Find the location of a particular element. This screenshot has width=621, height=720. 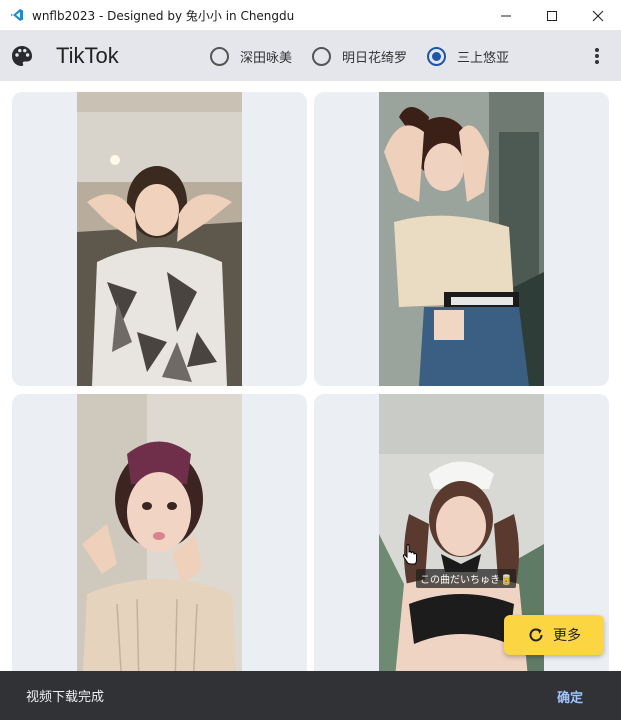

window-titlebar: wnflb2023 - Designed by 兔小小 in Chengdu is located at coordinates (310, 15).